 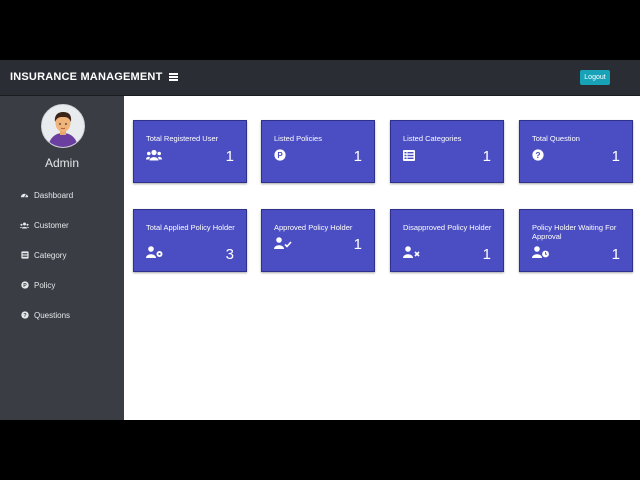 I want to click on sidebar-item-customer: Customer, so click(x=44, y=225).